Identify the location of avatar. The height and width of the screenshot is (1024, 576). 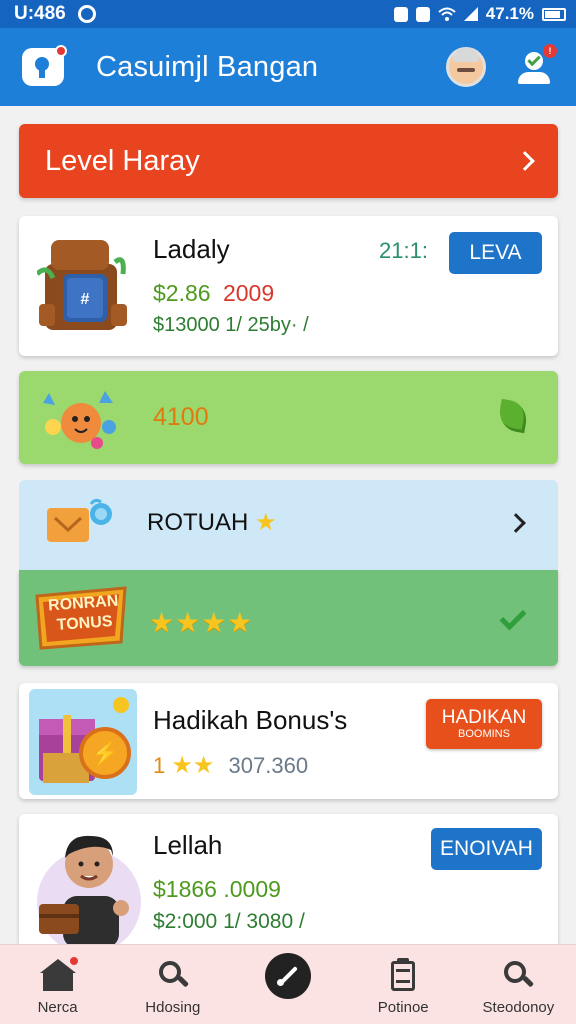
(466, 67).